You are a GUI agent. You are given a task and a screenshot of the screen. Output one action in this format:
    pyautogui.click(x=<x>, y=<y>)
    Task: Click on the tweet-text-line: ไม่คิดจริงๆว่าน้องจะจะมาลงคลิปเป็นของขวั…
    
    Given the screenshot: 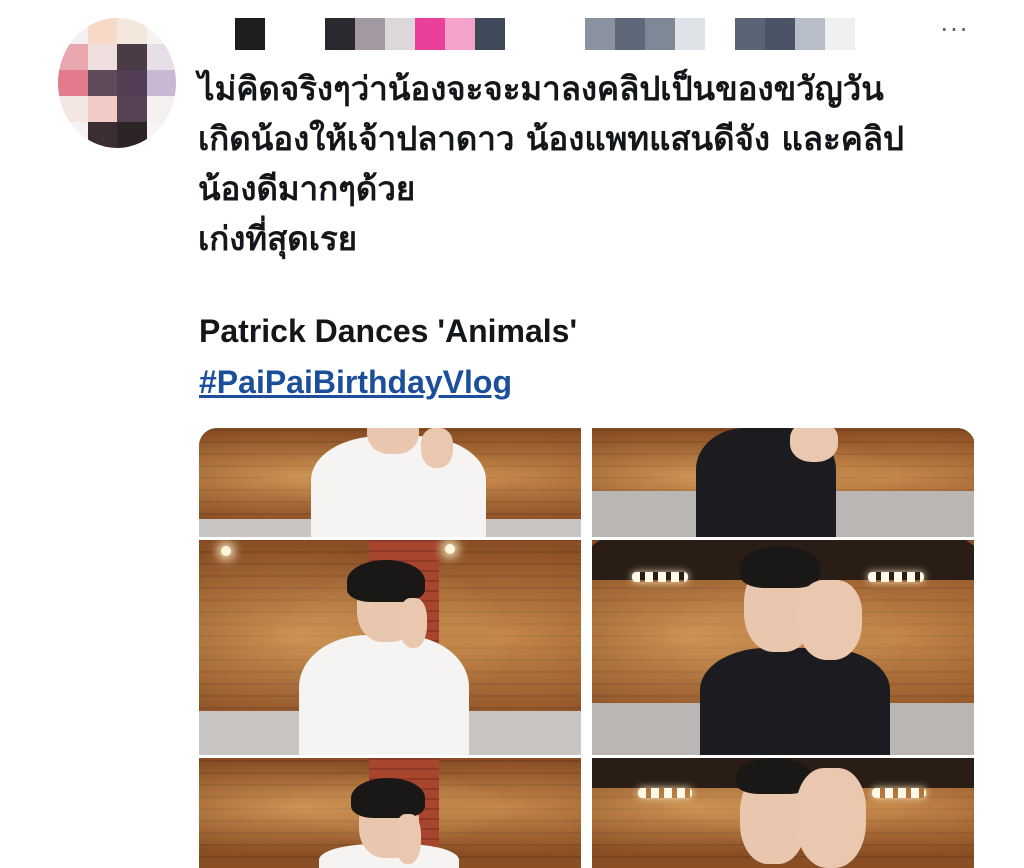 What is the action you would take?
    pyautogui.click(x=541, y=88)
    